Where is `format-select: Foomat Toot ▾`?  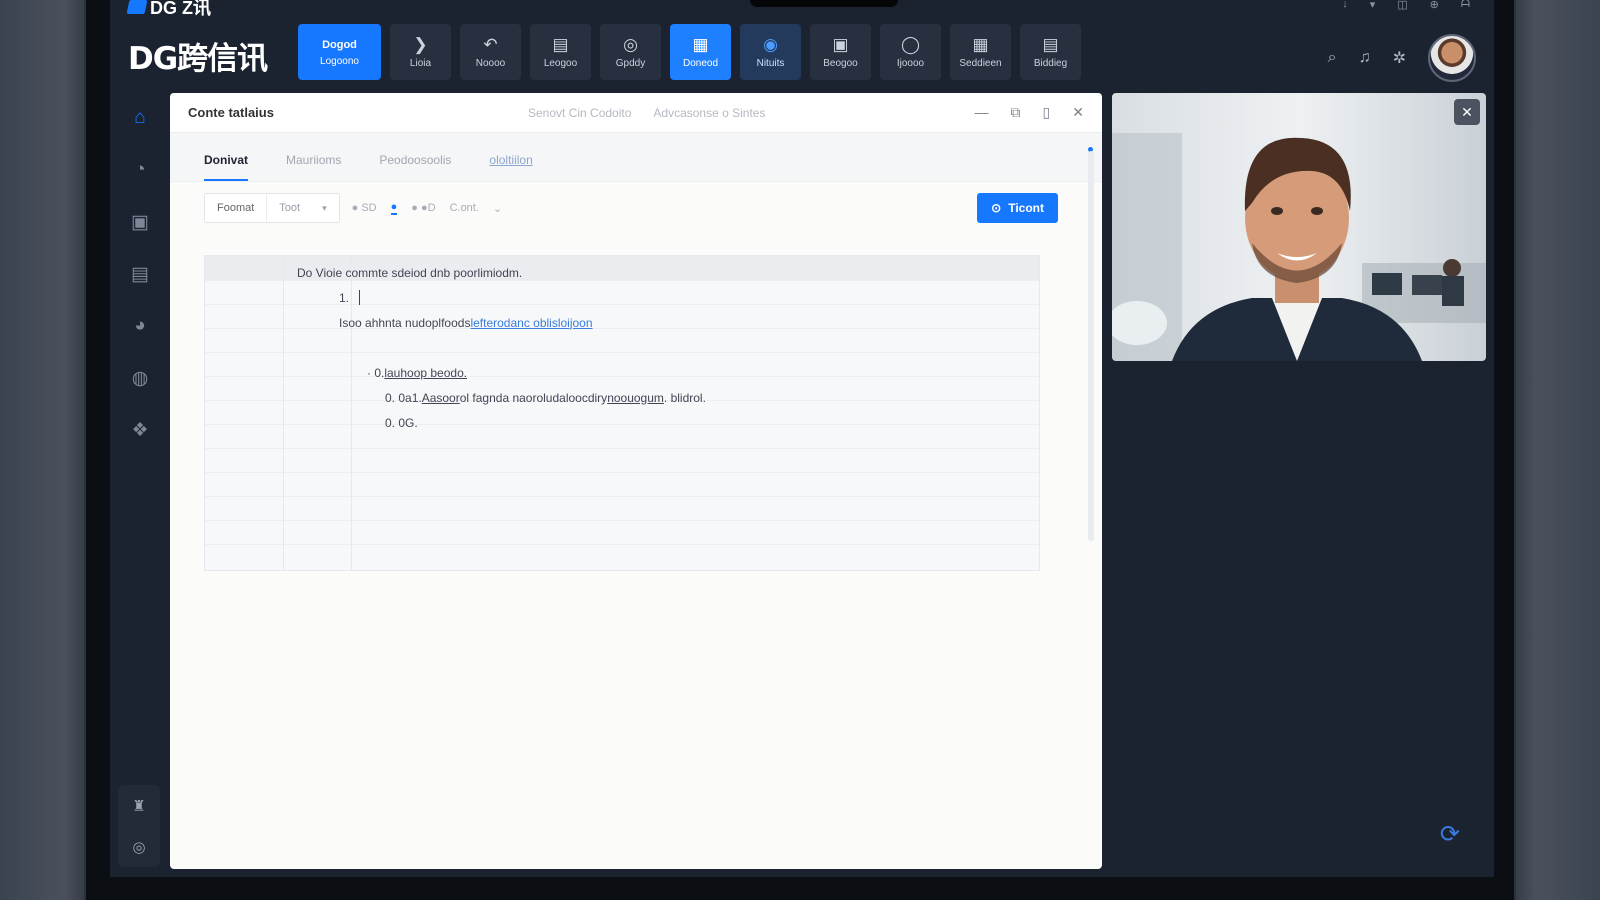
format-select: Foomat Toot ▾ is located at coordinates (272, 208).